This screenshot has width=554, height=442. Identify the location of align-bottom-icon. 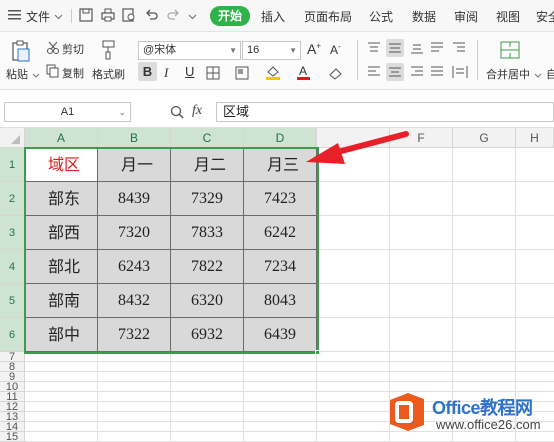
(417, 49).